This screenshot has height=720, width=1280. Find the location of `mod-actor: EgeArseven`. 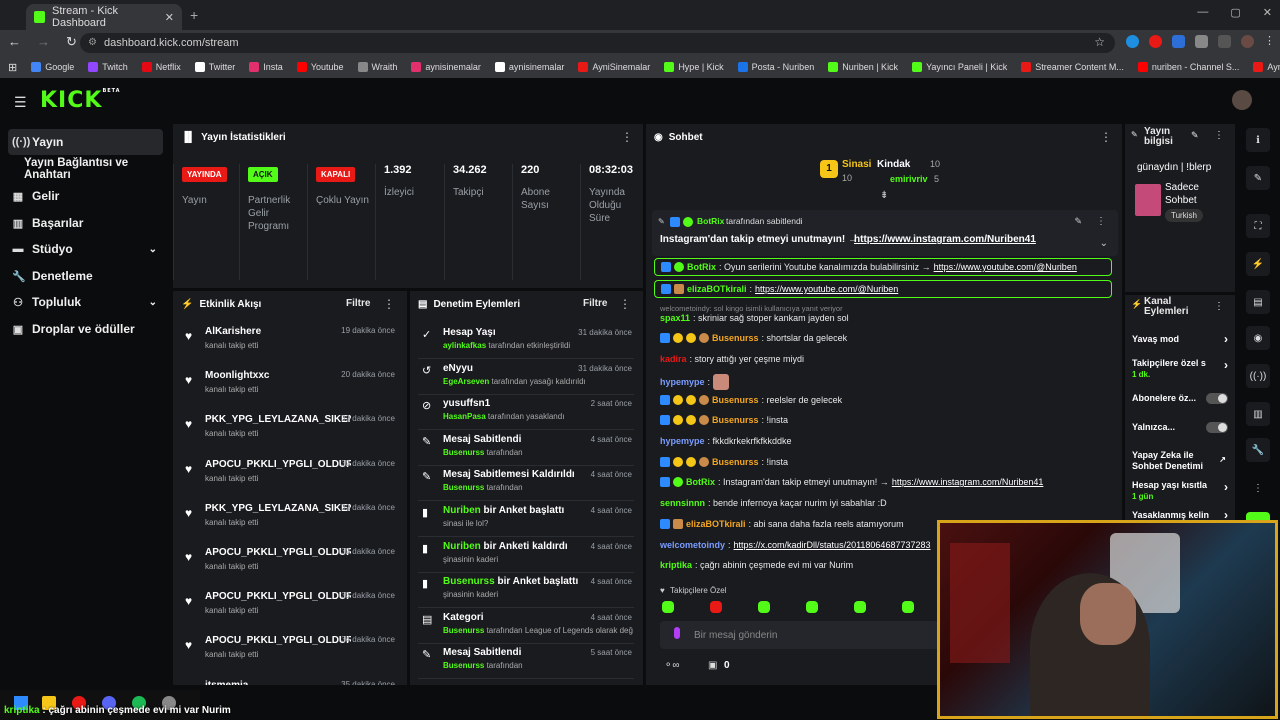

mod-actor: EgeArseven is located at coordinates (466, 381).